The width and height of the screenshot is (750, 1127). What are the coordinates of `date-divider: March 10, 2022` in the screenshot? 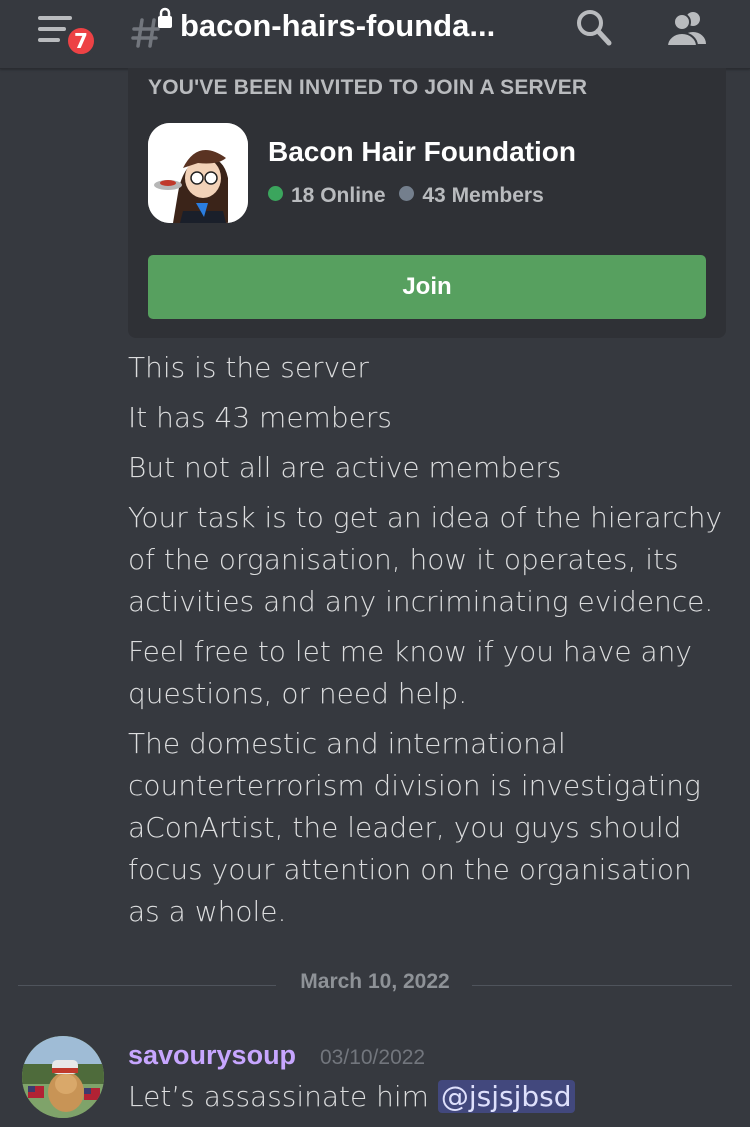 It's located at (375, 985).